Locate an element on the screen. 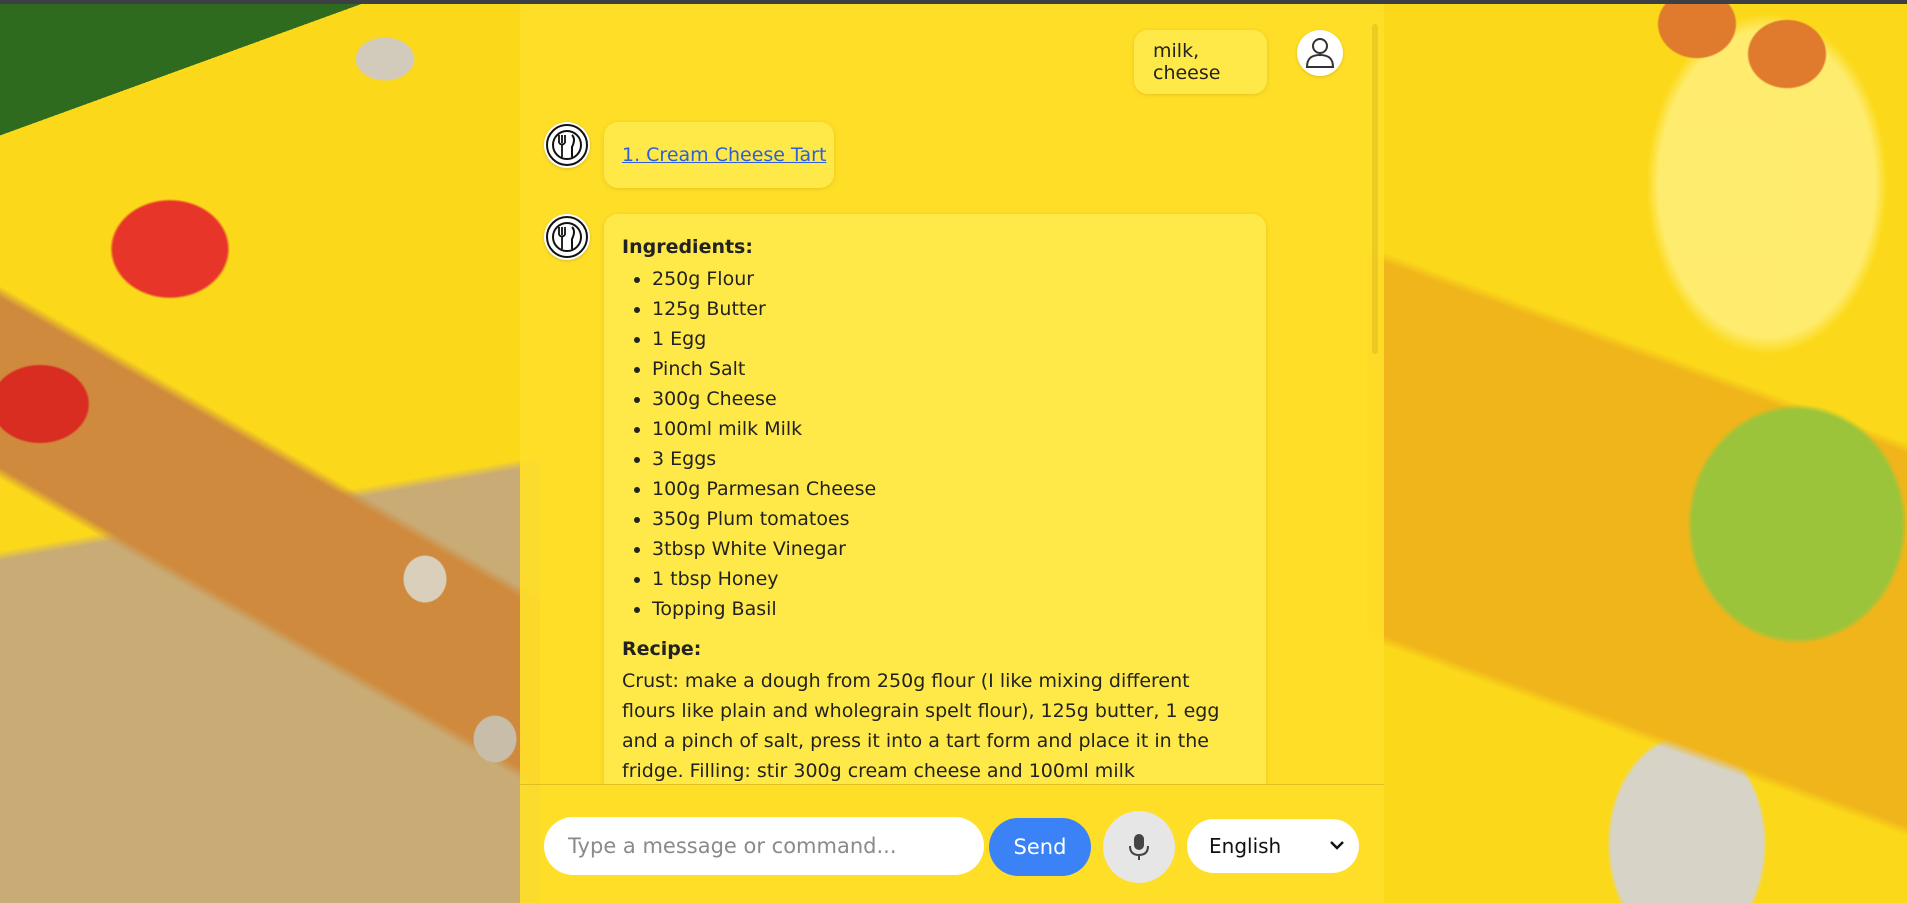 The width and height of the screenshot is (1907, 903). send-button: Send is located at coordinates (1040, 847).